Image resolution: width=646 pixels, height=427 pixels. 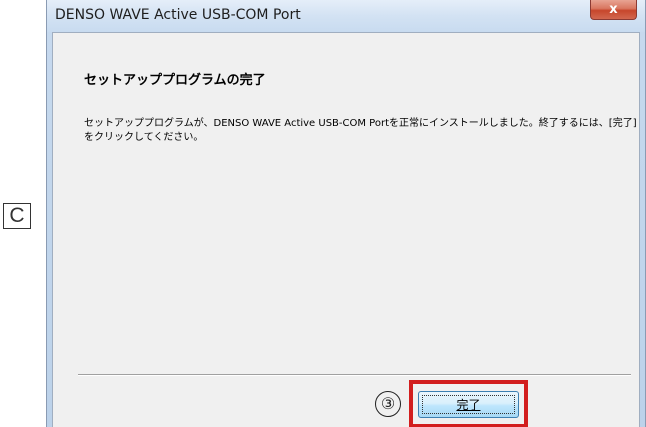 I want to click on margin-label: C, so click(x=17, y=216).